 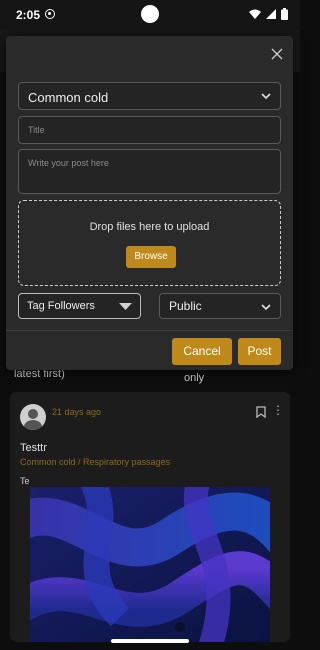 What do you see at coordinates (151, 257) in the screenshot?
I see `browse-button: Browse` at bounding box center [151, 257].